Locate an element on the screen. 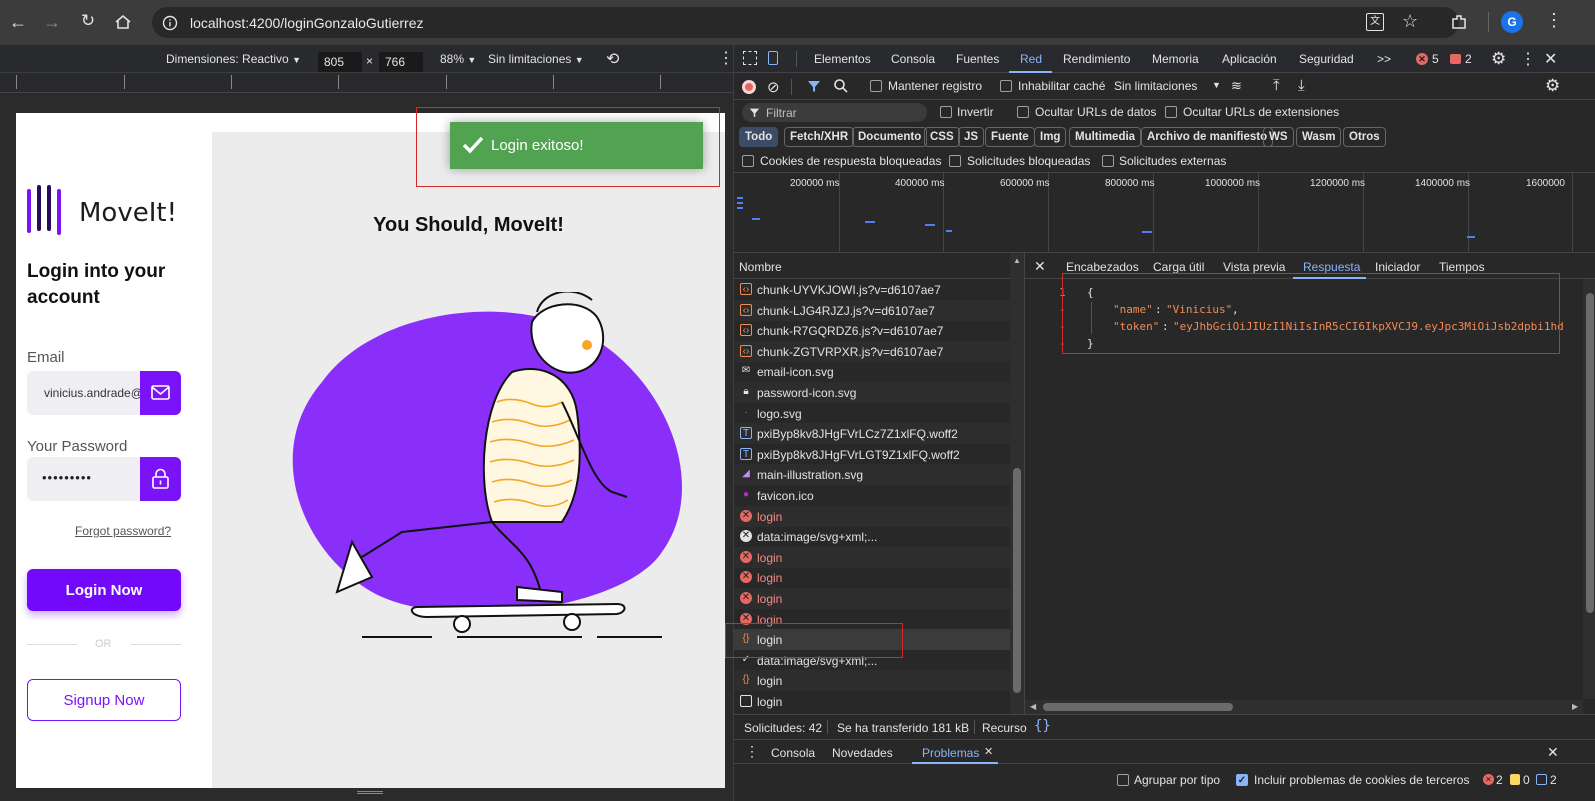  record-icon is located at coordinates (749, 87).